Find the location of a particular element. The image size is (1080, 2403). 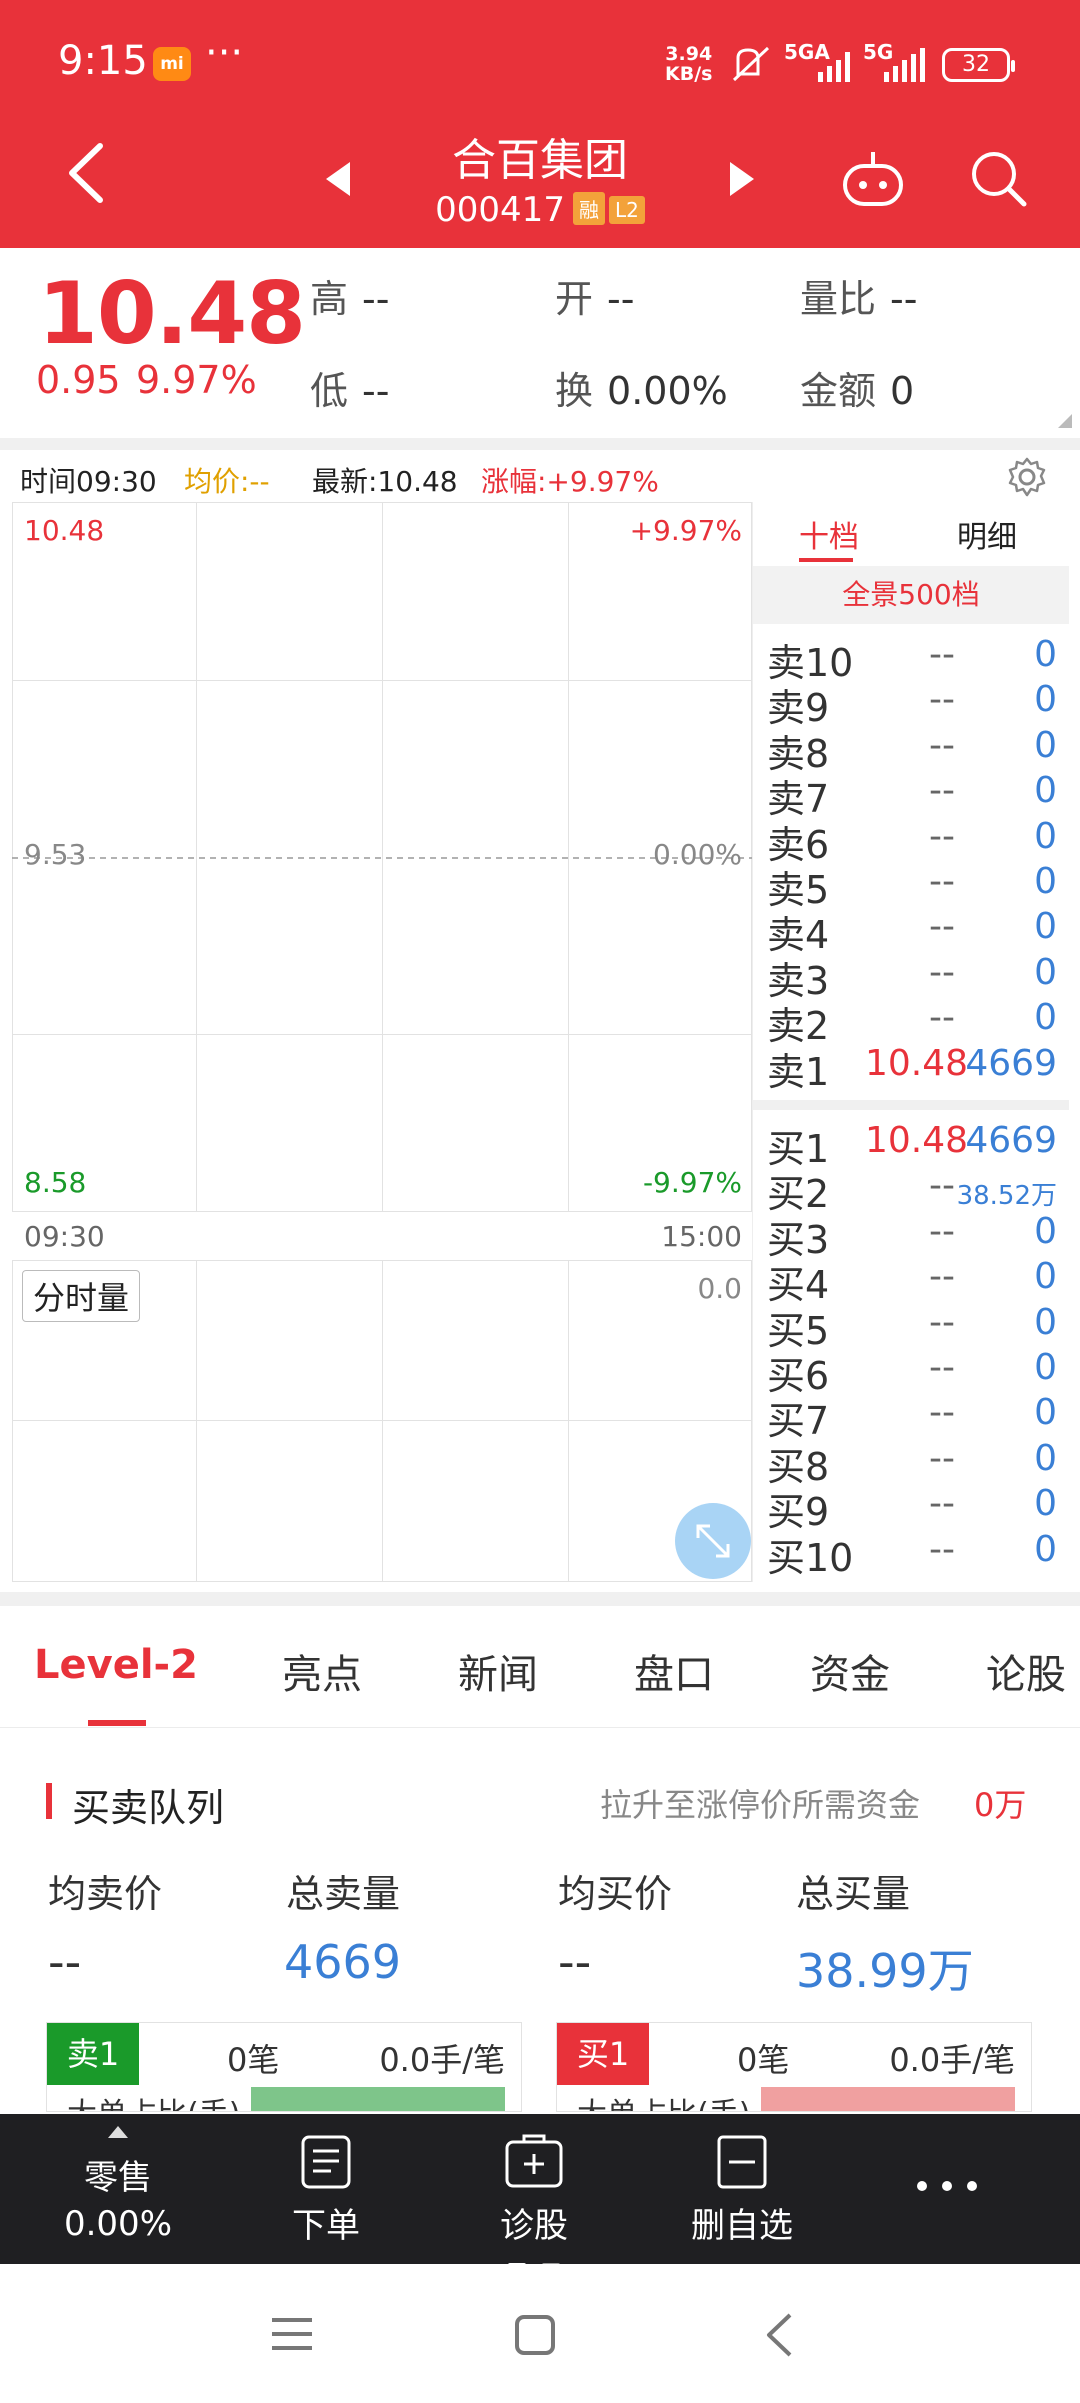

current-price: 10.48 is located at coordinates (172, 314).